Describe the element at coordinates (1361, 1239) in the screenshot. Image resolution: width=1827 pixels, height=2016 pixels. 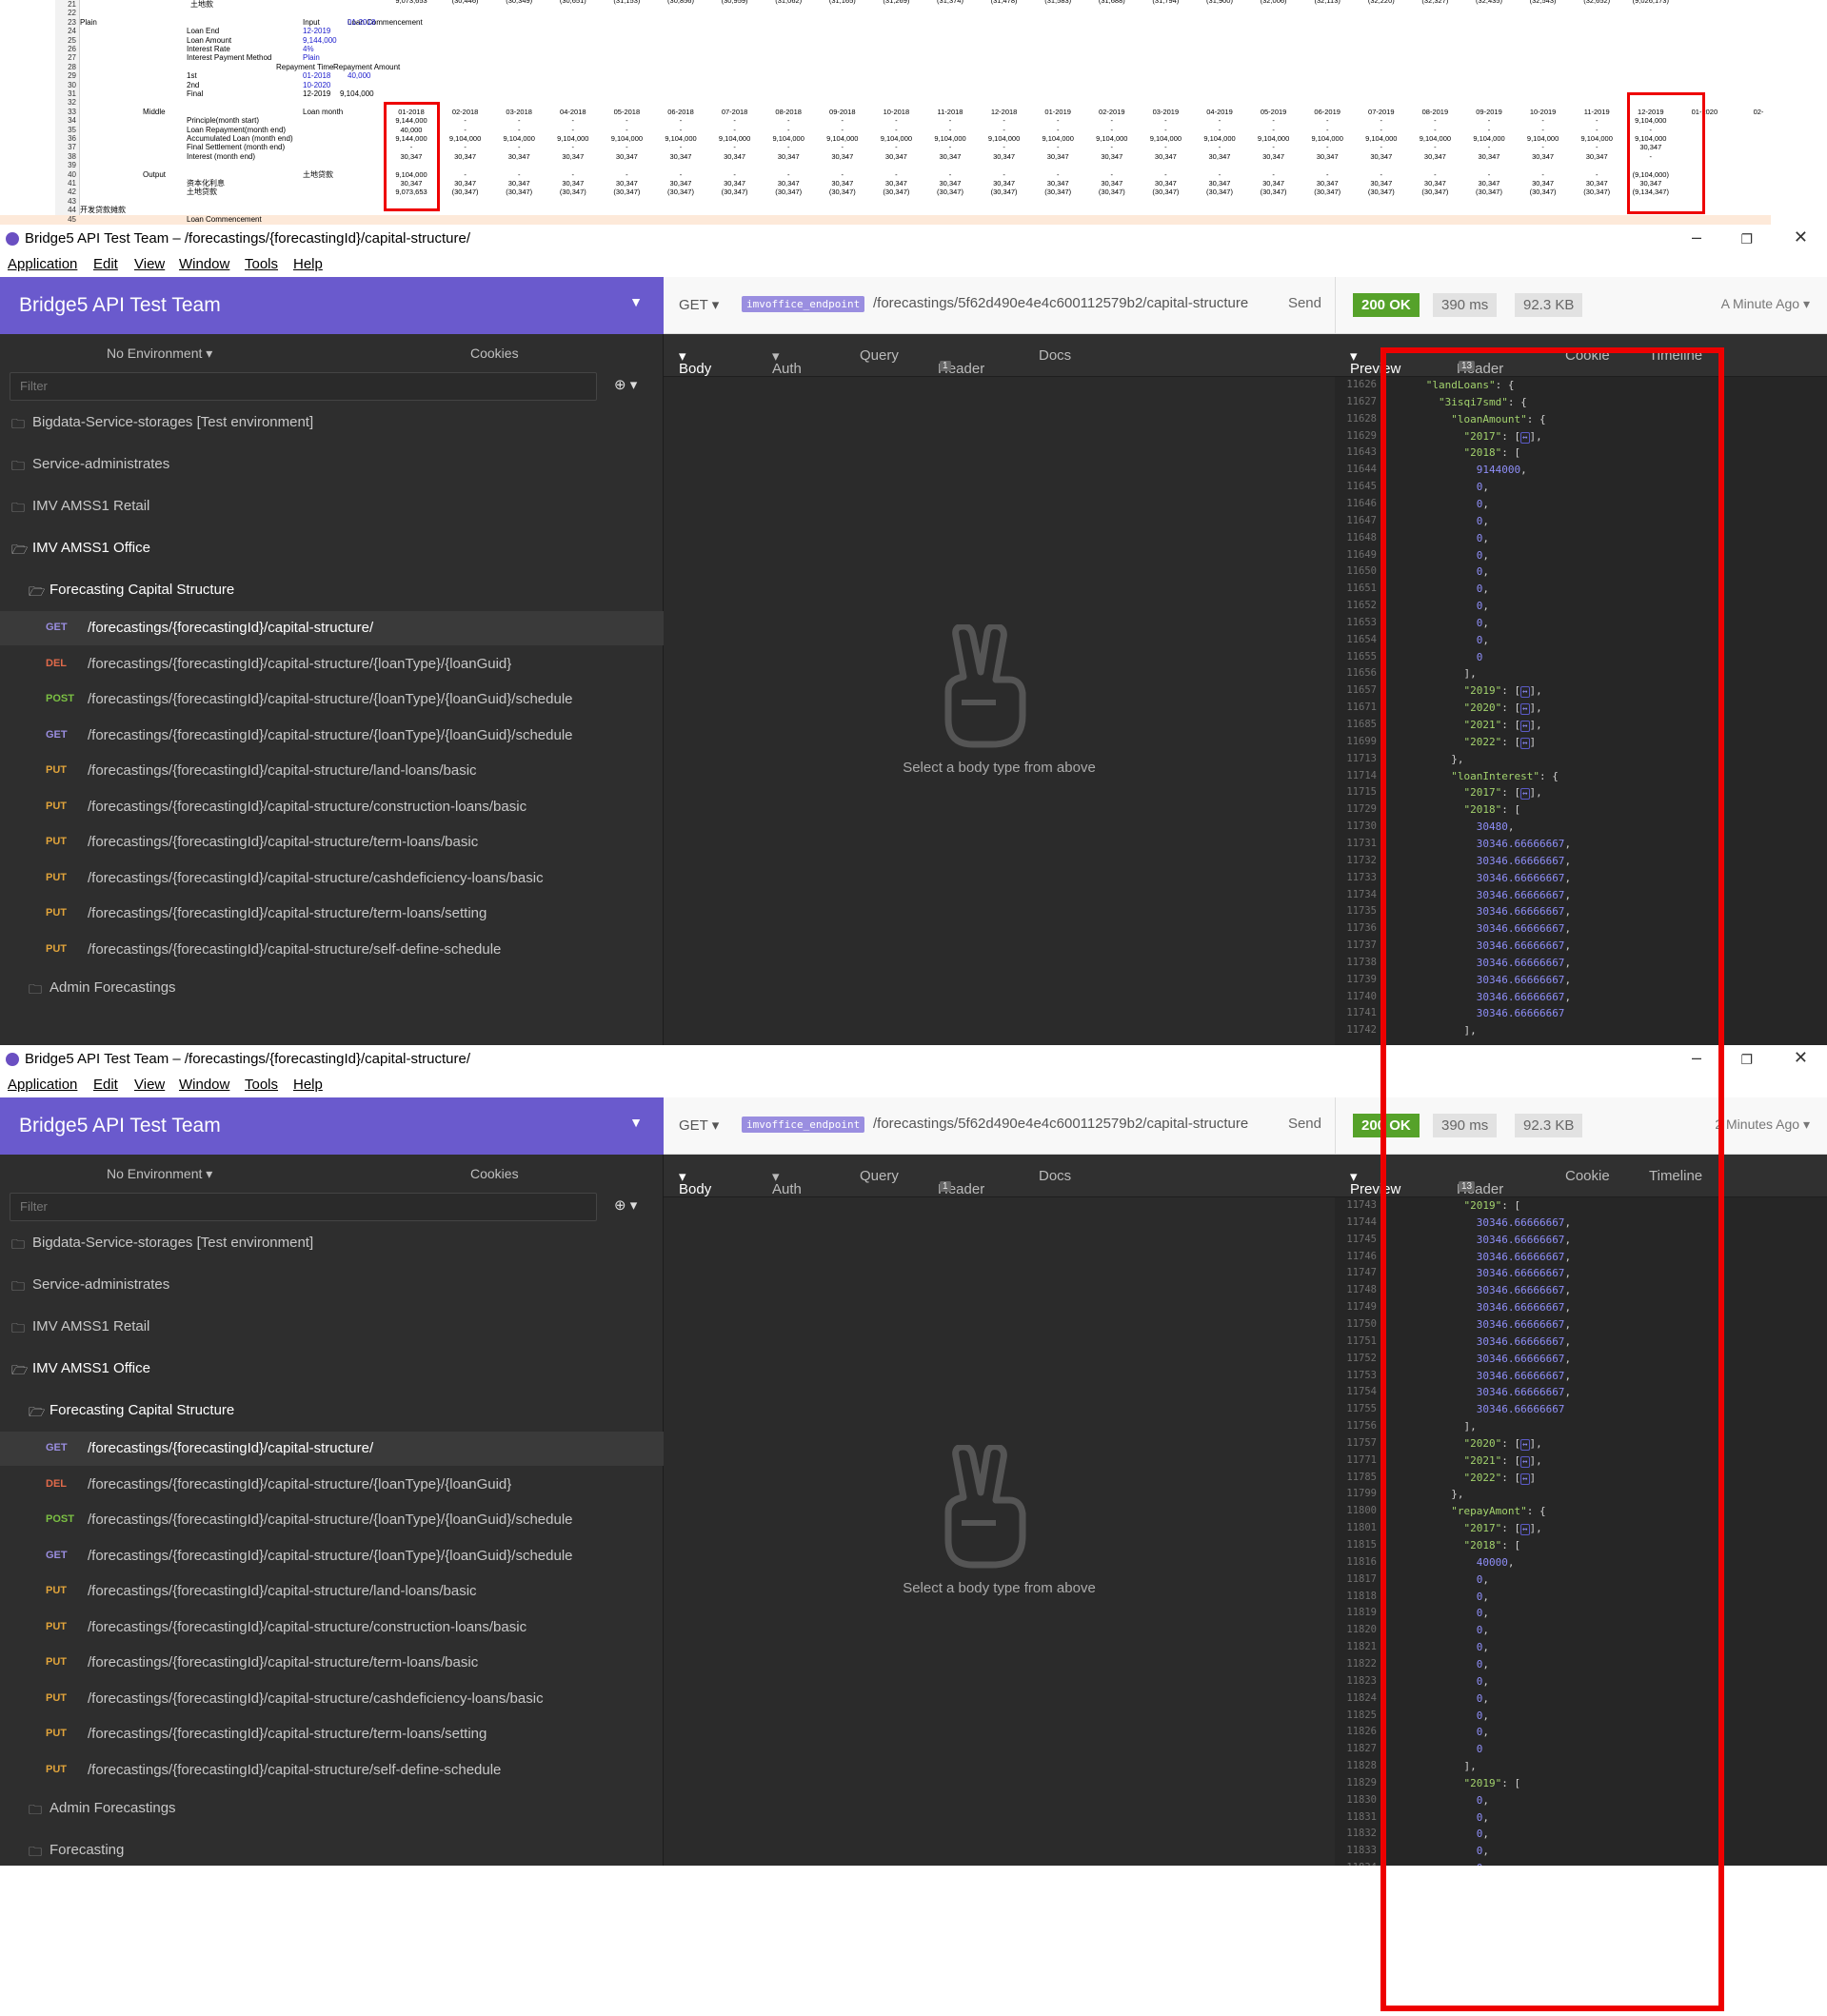
I see `line-number: 11745` at that location.